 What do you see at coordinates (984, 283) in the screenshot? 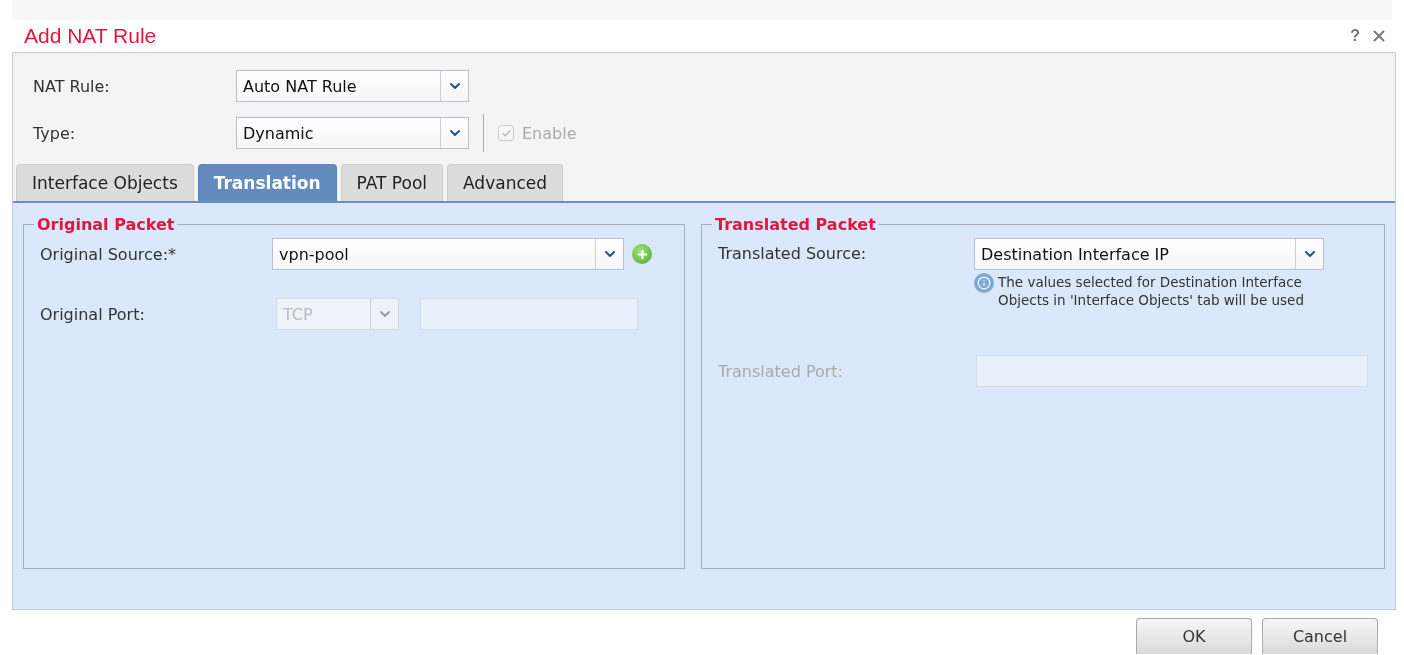
I see `info-icon` at bounding box center [984, 283].